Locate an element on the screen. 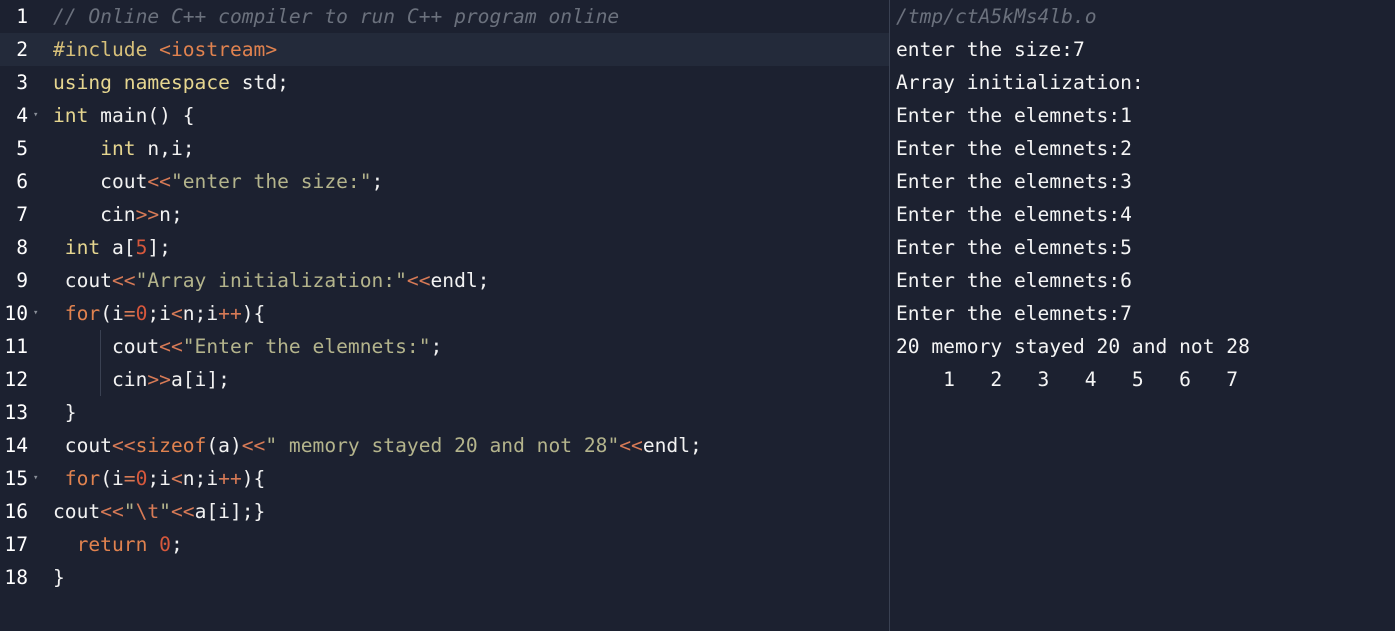 The width and height of the screenshot is (1395, 631). code-text: int main() { is located at coordinates (124, 115).